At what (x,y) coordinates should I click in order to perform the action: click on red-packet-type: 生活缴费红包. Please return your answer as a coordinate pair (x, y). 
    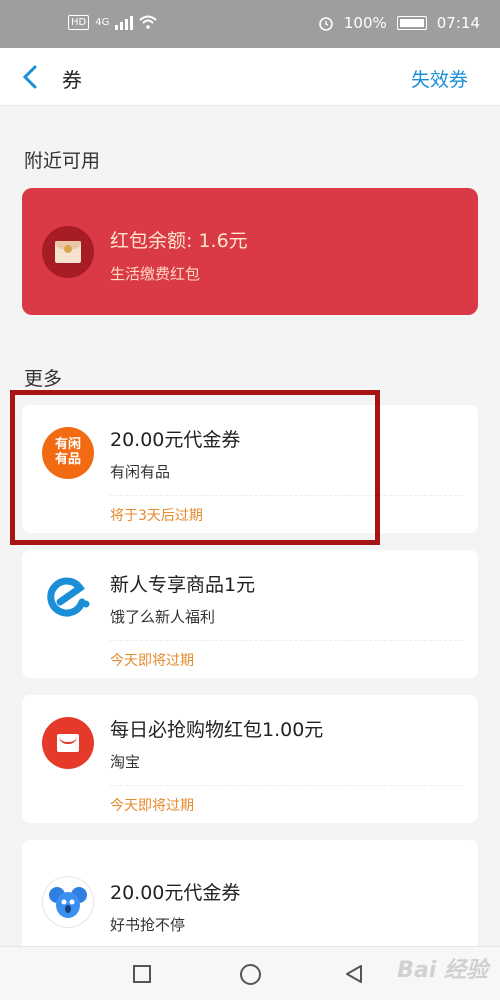
    Looking at the image, I should click on (155, 274).